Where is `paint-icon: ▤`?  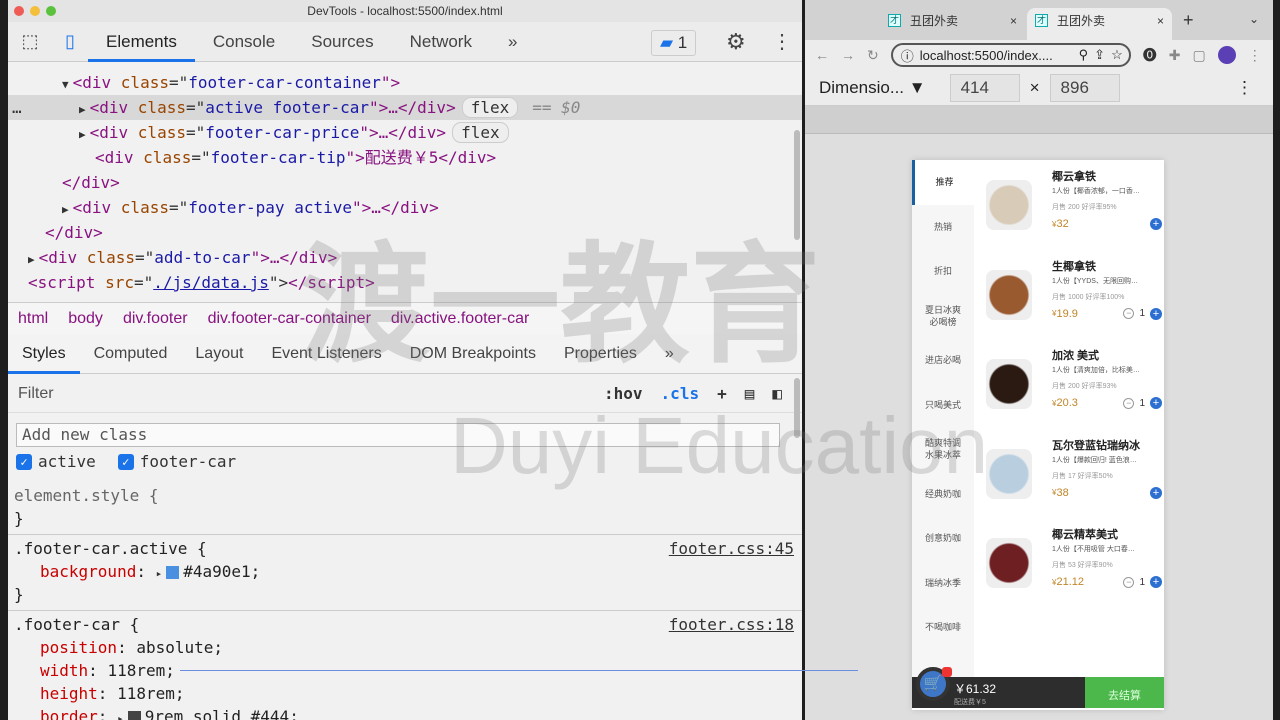 paint-icon: ▤ is located at coordinates (750, 393).